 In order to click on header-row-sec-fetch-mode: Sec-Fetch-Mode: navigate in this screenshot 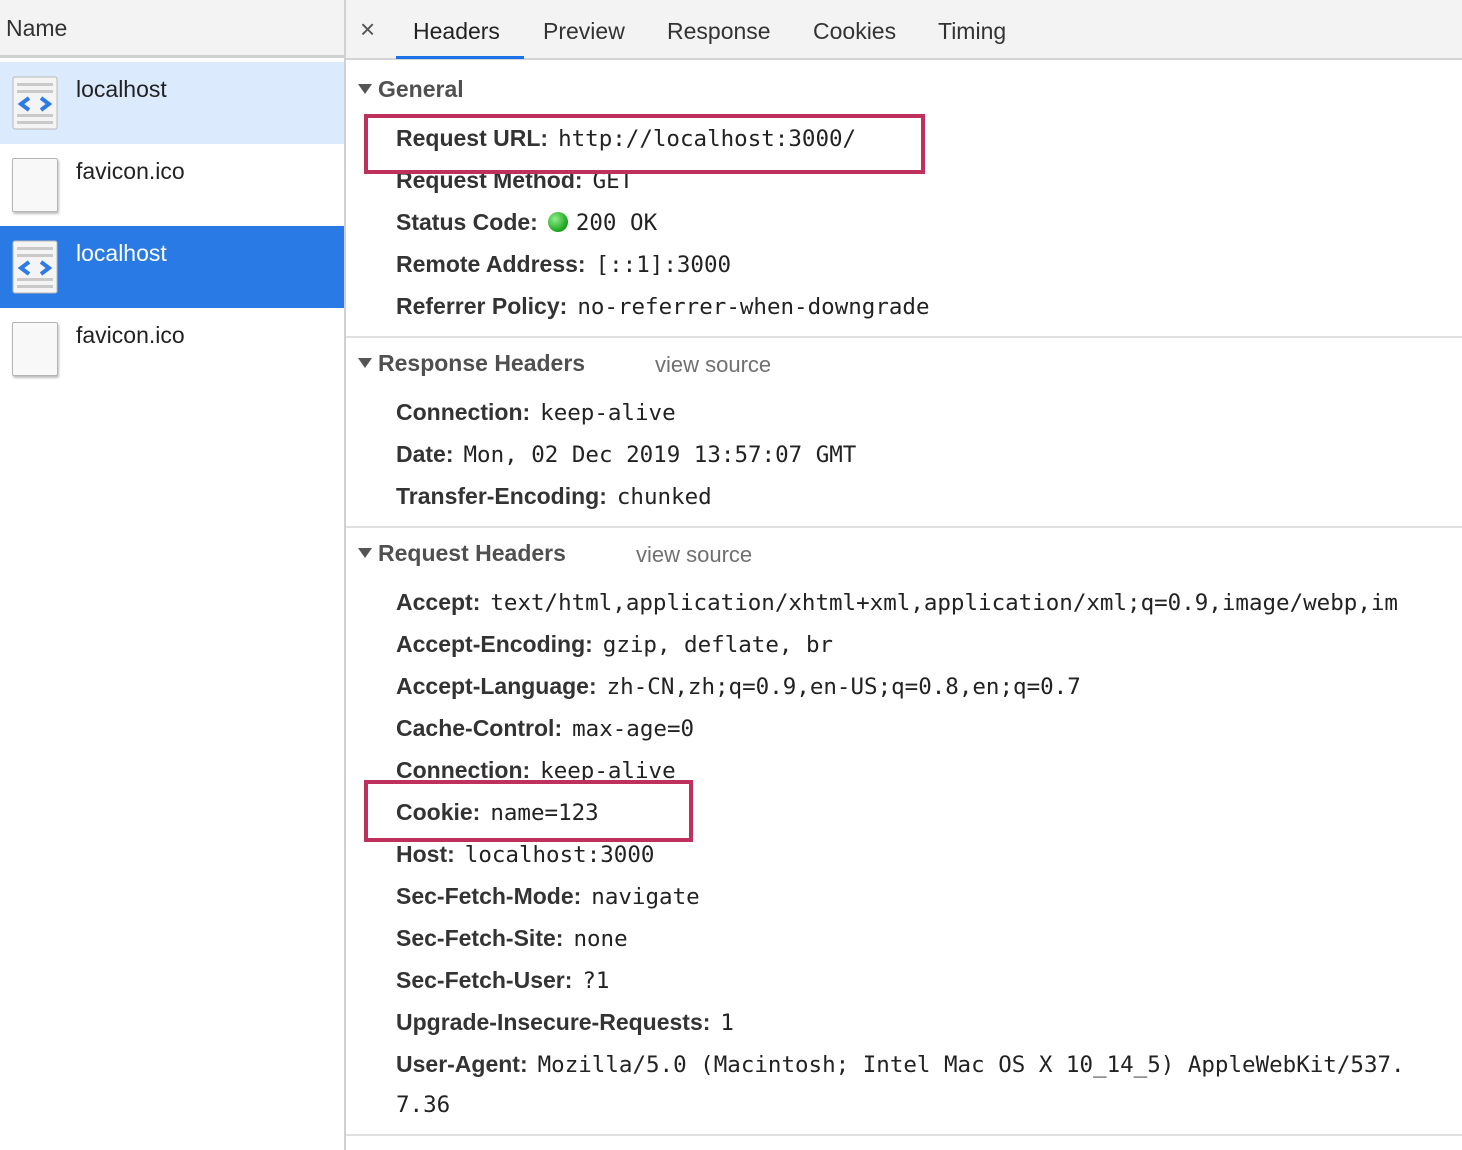, I will do `click(548, 896)`.